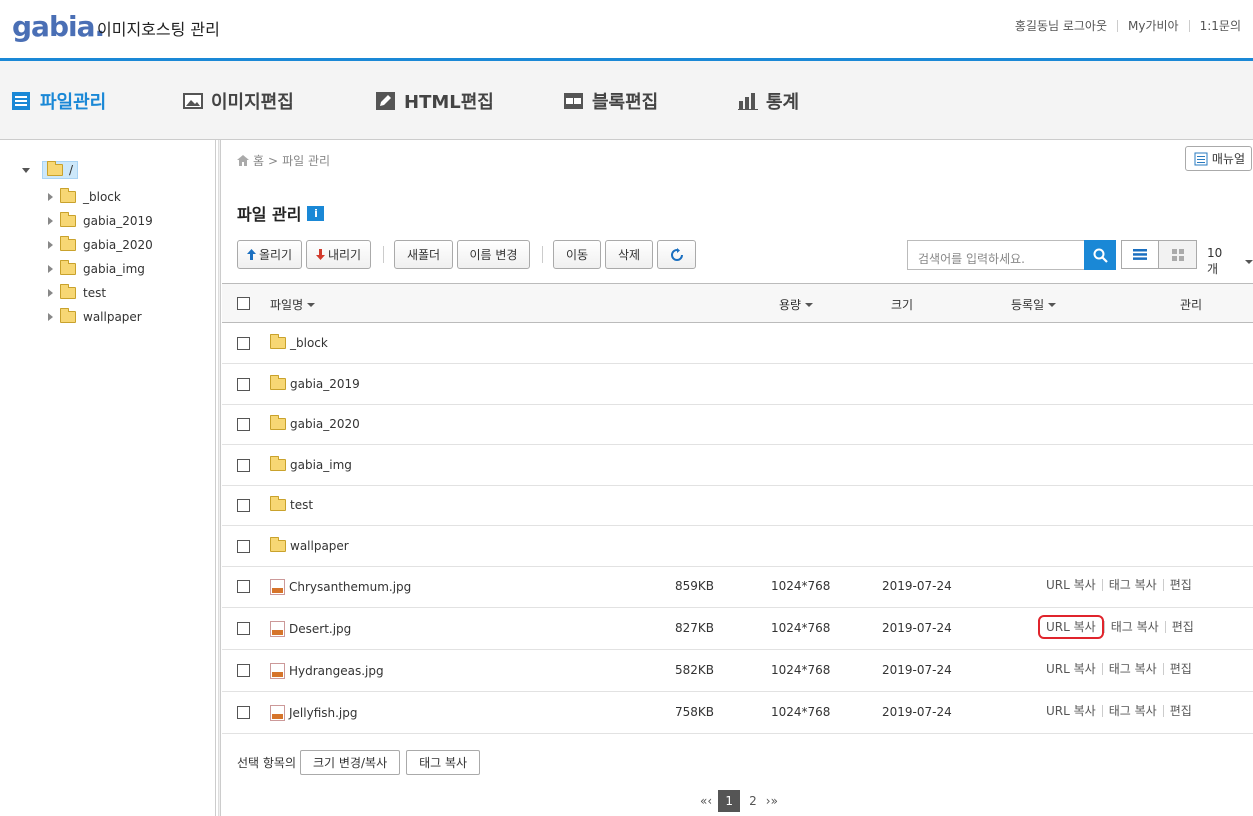  Describe the element at coordinates (1153, 26) in the screenshot. I see `mygabia-link: My가비아` at that location.